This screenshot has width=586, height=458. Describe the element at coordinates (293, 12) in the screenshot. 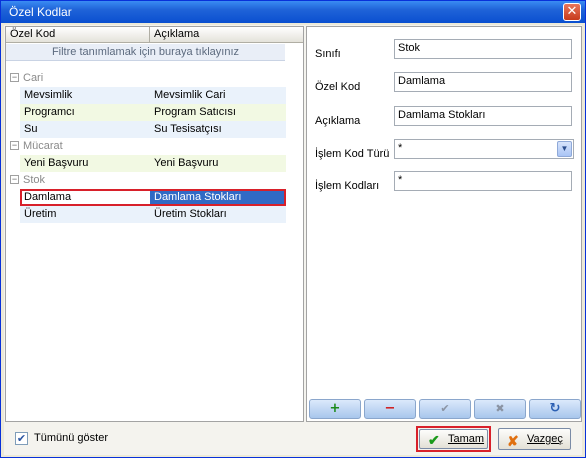

I see `title-bar: Özel Kodlar ✕` at that location.